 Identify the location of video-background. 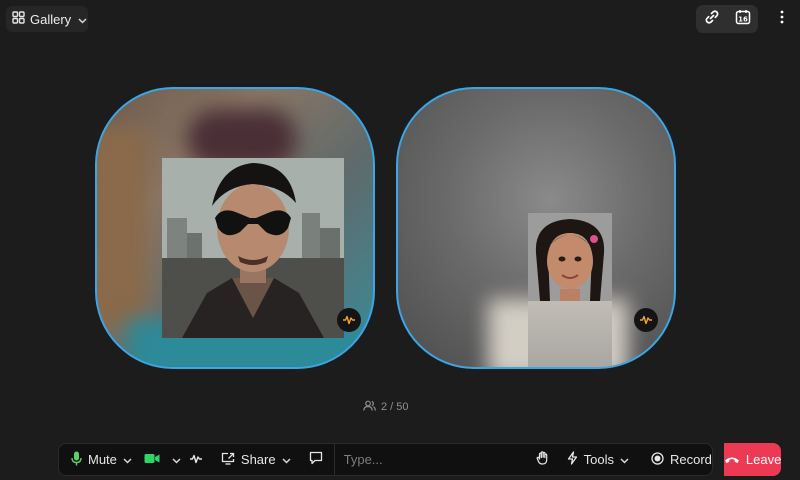
(122, 229).